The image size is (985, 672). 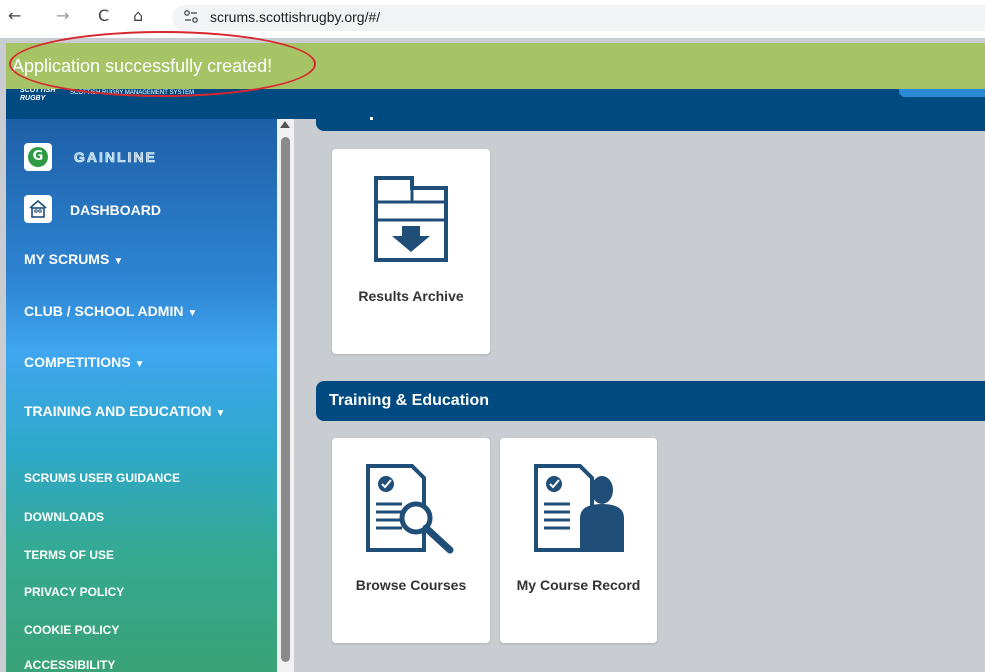 I want to click on tile-label: Results Archive, so click(x=411, y=296).